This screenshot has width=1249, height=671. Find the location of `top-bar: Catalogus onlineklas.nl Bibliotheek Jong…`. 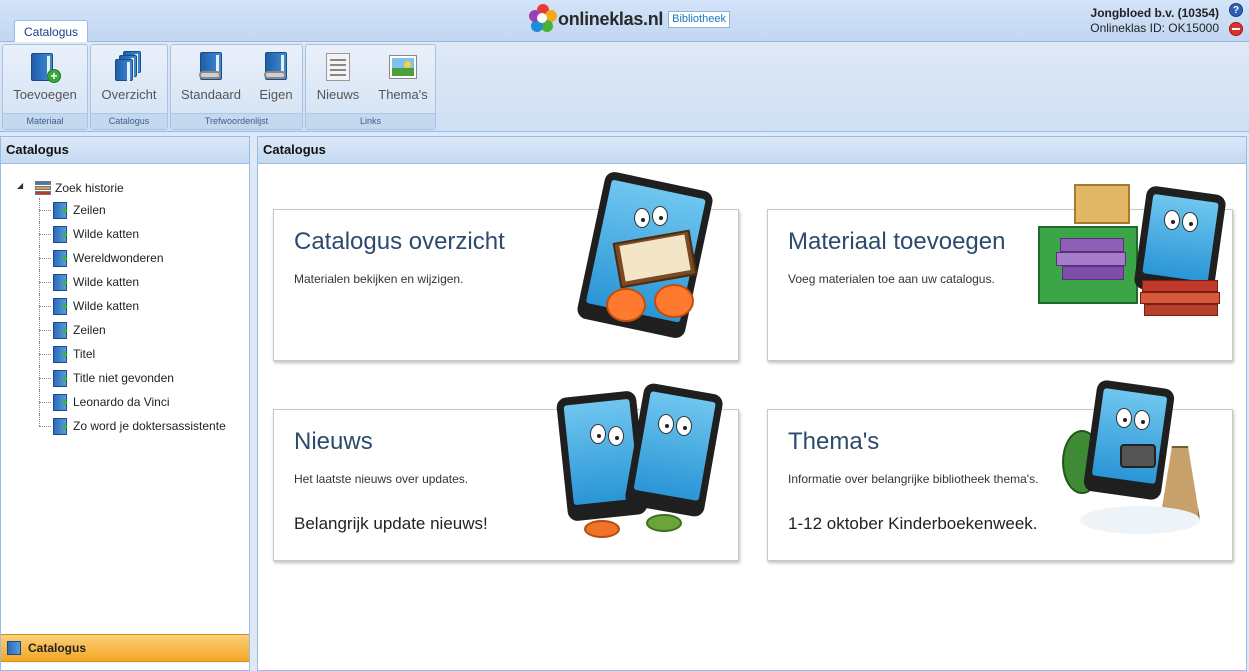

top-bar: Catalogus onlineklas.nl Bibliotheek Jong… is located at coordinates (624, 21).